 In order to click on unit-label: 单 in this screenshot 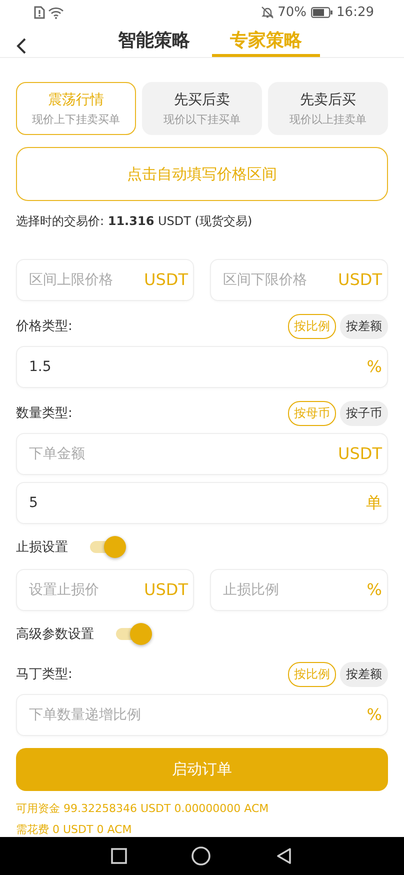, I will do `click(374, 503)`.